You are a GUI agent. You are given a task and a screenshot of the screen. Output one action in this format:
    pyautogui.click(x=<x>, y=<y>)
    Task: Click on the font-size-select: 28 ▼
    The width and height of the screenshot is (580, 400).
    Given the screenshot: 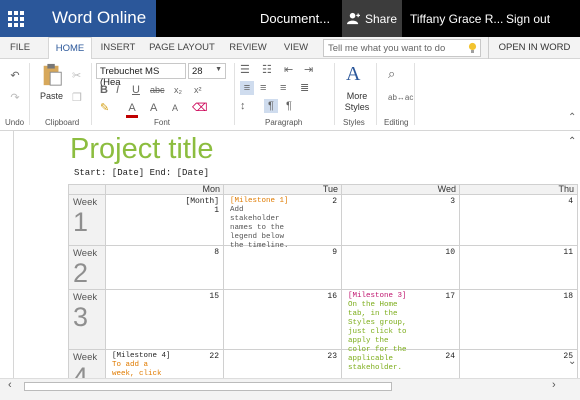 What is the action you would take?
    pyautogui.click(x=207, y=71)
    